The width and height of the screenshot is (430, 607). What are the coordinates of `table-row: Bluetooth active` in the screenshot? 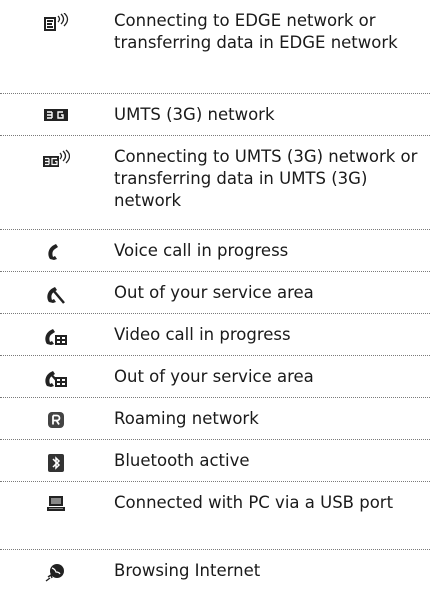 It's located at (215, 461).